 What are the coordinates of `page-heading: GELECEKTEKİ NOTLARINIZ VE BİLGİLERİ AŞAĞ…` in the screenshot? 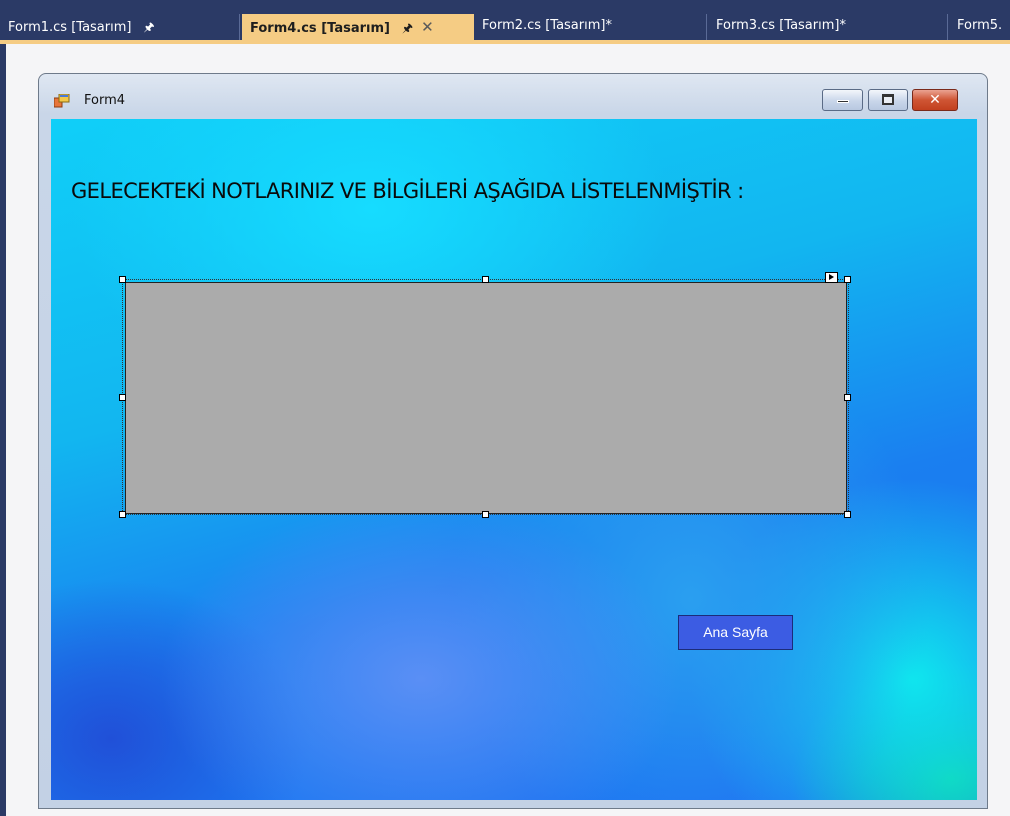 It's located at (407, 191).